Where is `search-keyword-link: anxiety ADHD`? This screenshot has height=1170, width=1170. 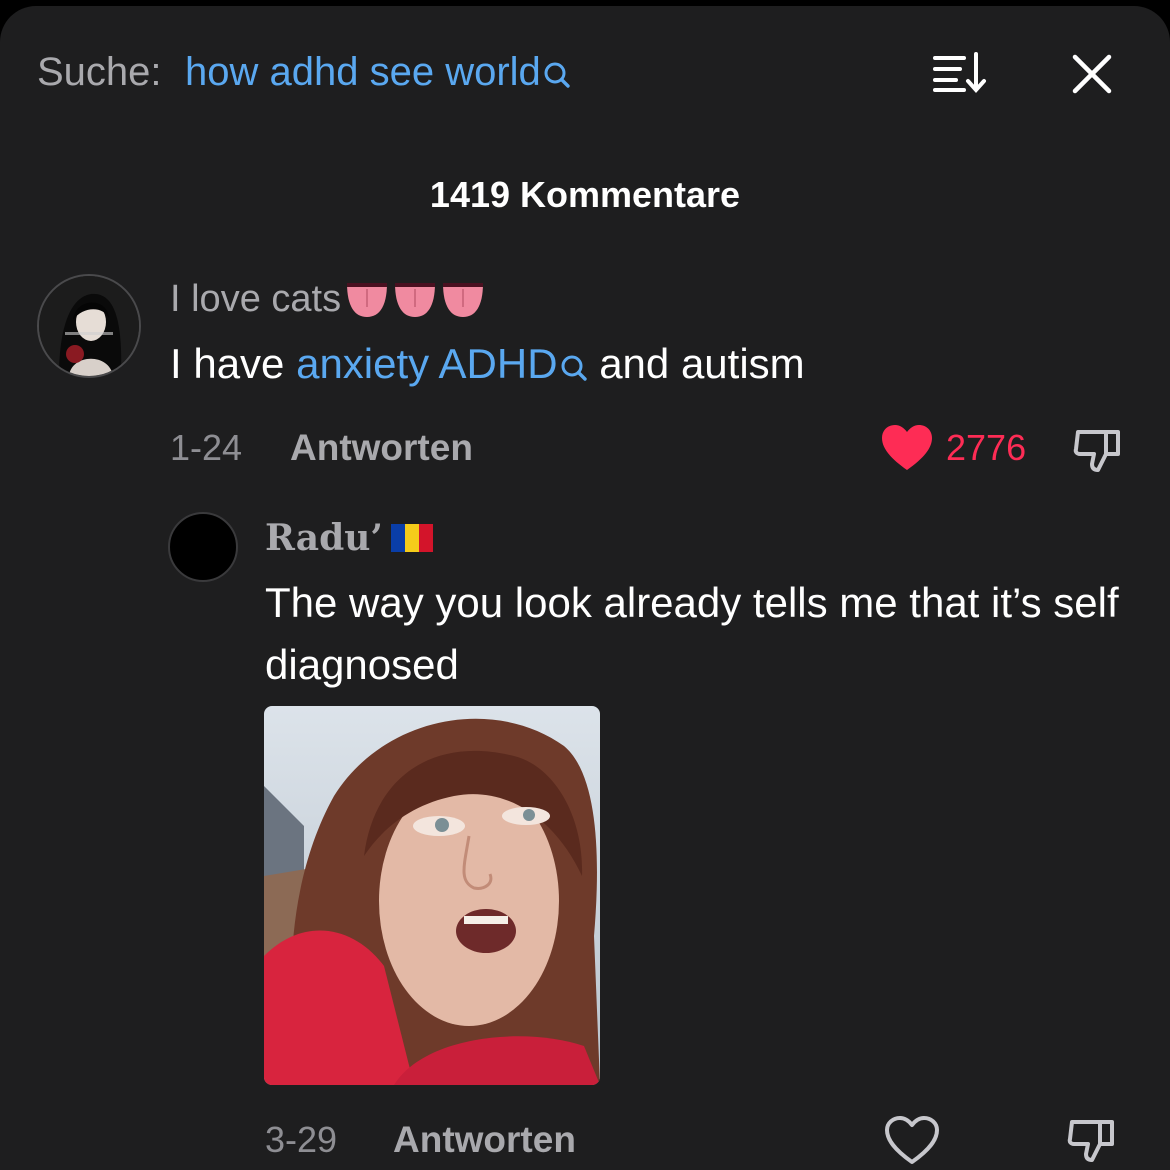 search-keyword-link: anxiety ADHD is located at coordinates (441, 363).